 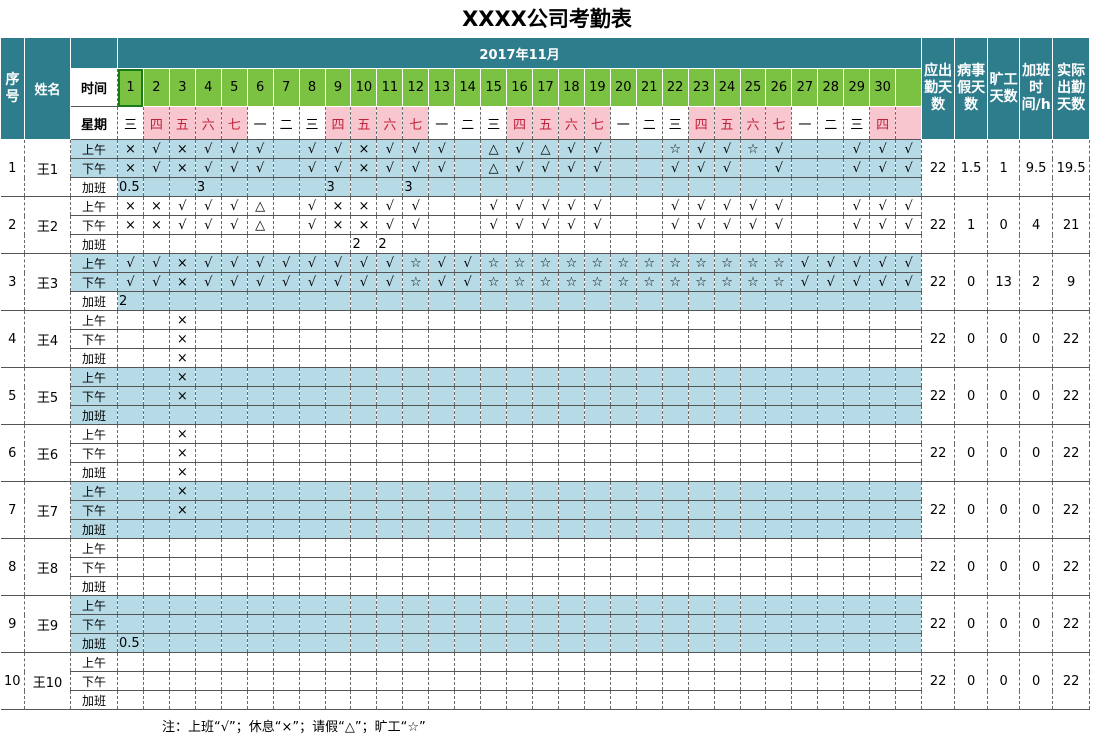 I want to click on stat-actual: 22, so click(x=1071, y=624).